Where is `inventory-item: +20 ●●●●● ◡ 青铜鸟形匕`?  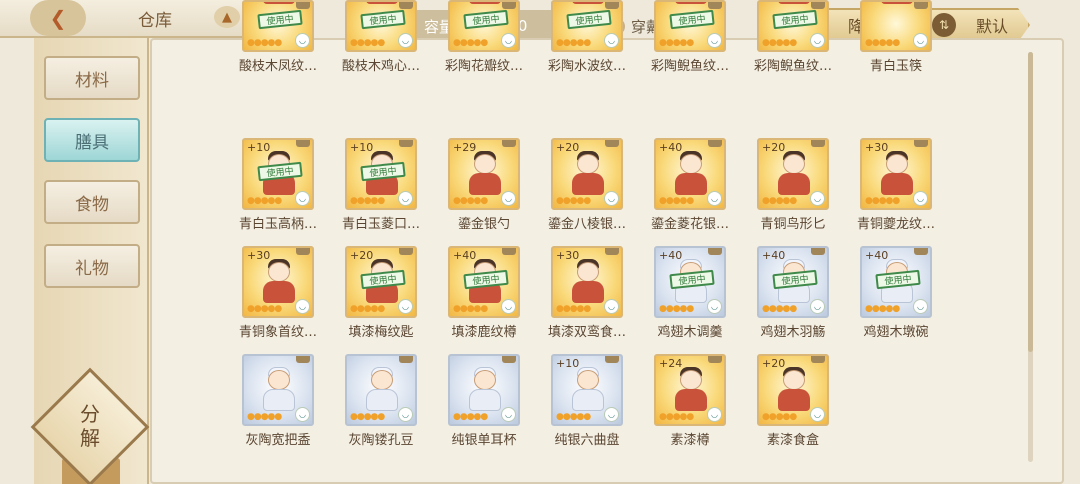
inventory-item: +20 ●●●●● ◡ 青铜鸟形匕 is located at coordinates (795, 185).